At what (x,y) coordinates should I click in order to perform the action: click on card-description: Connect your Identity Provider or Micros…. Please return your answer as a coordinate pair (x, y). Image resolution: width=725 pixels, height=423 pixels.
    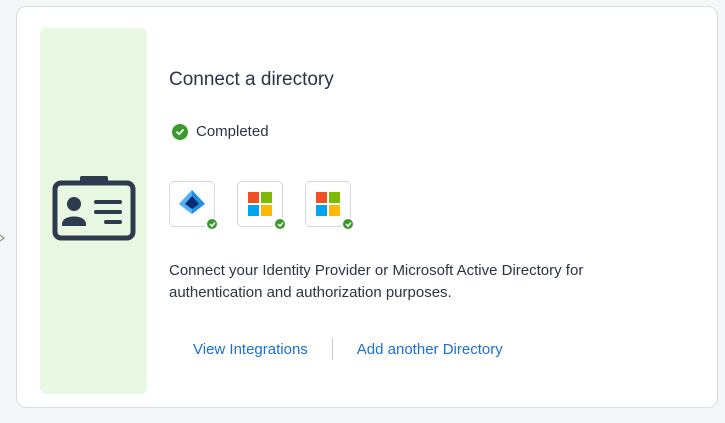
    Looking at the image, I should click on (376, 281).